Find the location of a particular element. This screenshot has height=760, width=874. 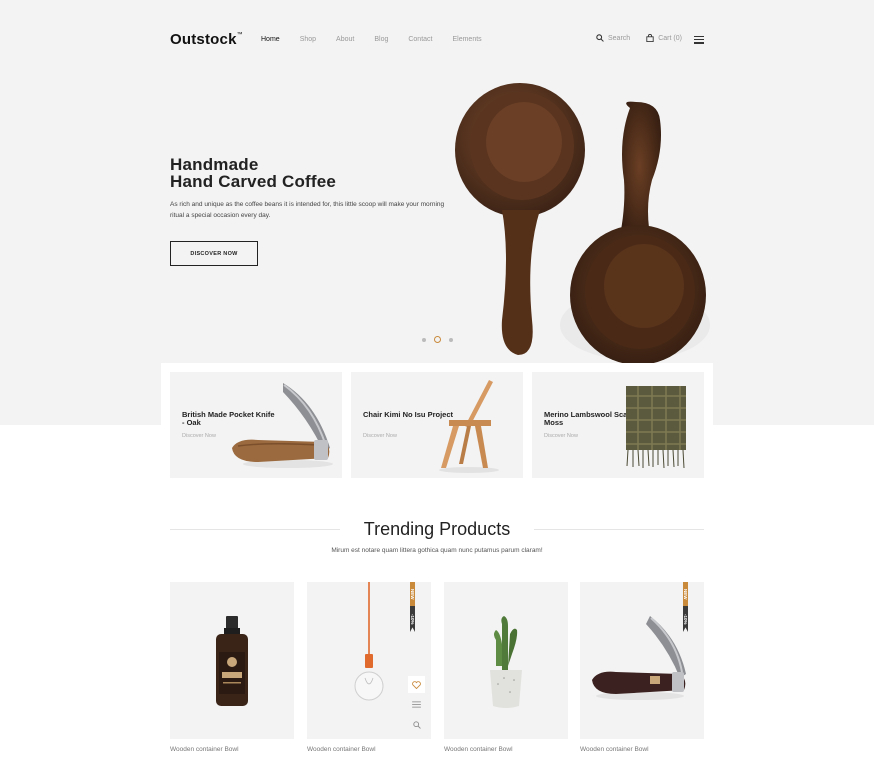

nav-home: Home is located at coordinates (270, 39).